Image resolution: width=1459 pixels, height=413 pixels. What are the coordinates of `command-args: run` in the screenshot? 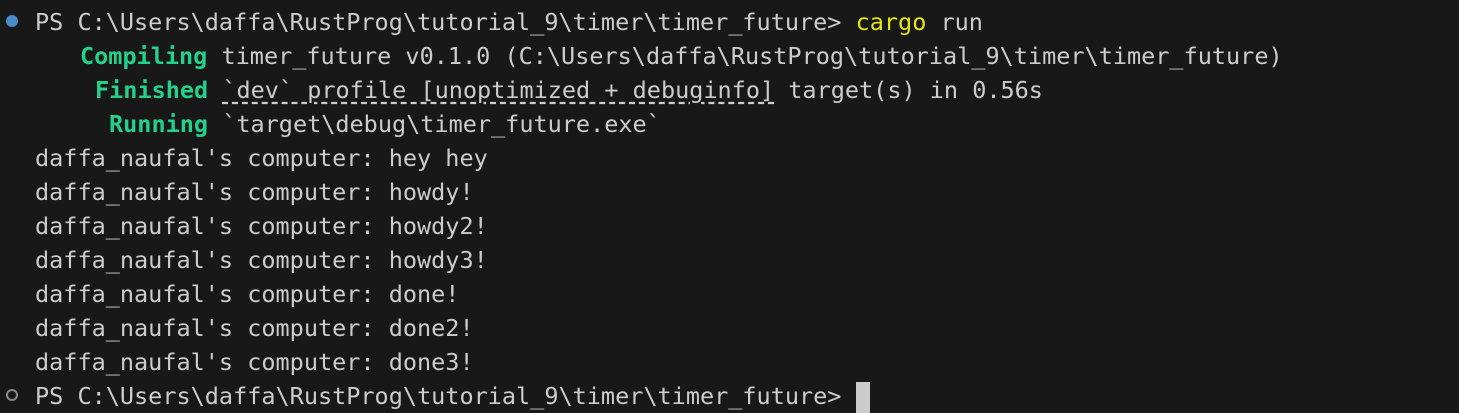 It's located at (961, 22).